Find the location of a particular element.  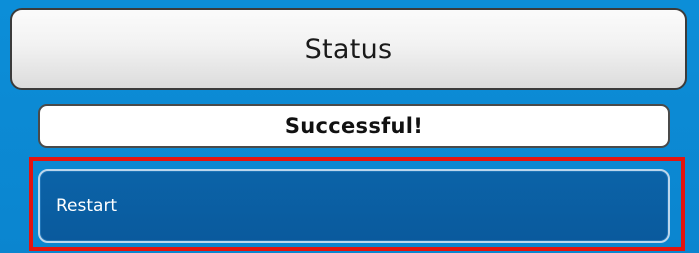

page-title: Status is located at coordinates (348, 49).